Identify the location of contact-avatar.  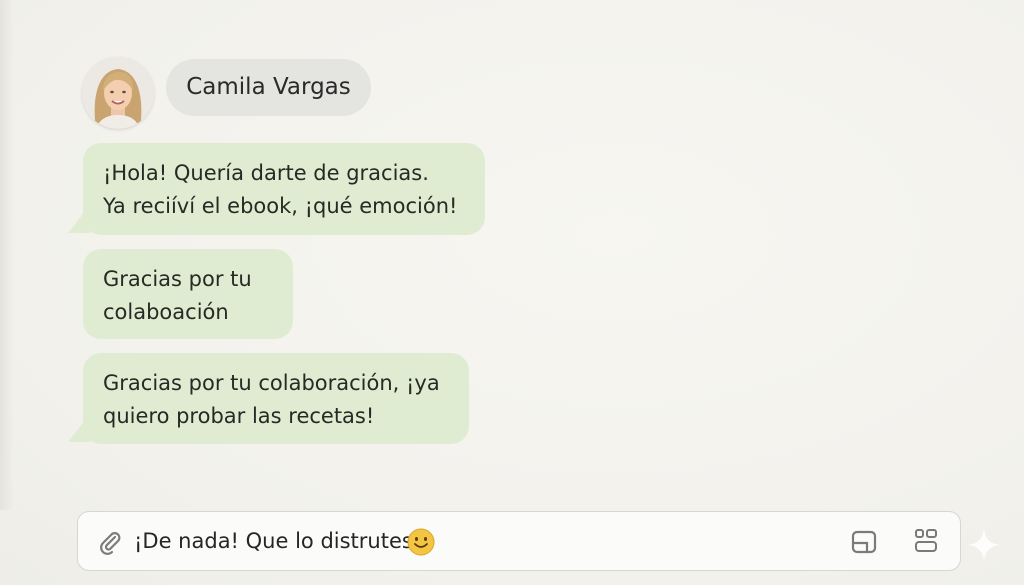
(118, 93).